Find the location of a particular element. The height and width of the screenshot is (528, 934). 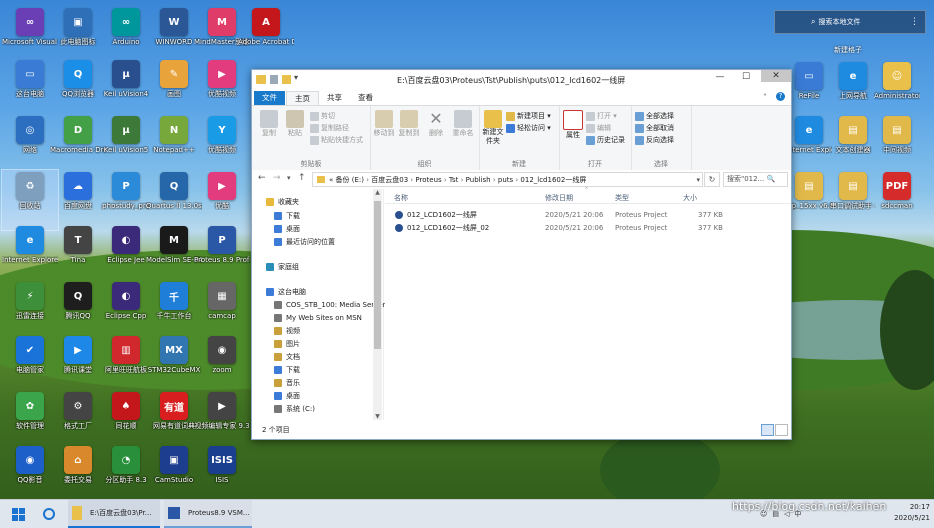

new-item-button: 新建项目 ▾ is located at coordinates (528, 116).